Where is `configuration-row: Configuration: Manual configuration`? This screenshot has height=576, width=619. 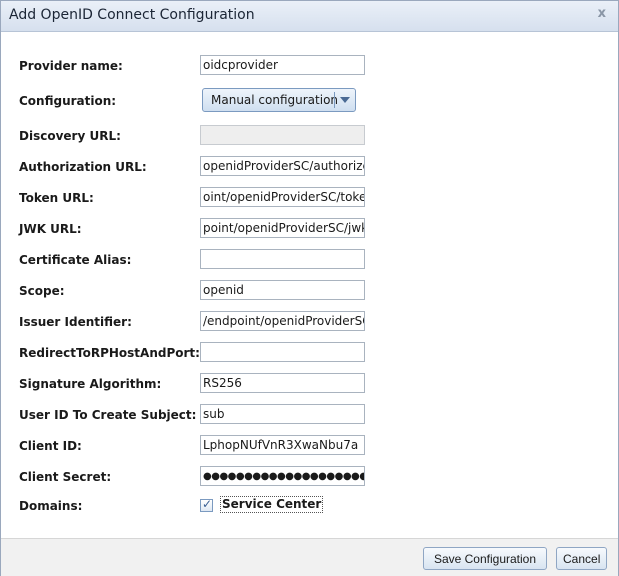
configuration-row: Configuration: Manual configuration is located at coordinates (309, 101).